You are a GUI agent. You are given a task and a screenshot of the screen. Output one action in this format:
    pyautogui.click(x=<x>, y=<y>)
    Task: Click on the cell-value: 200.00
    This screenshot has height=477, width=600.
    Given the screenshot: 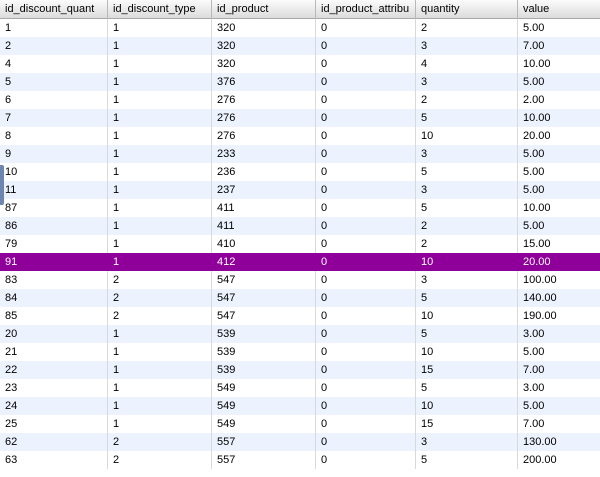 What is the action you would take?
    pyautogui.click(x=559, y=460)
    